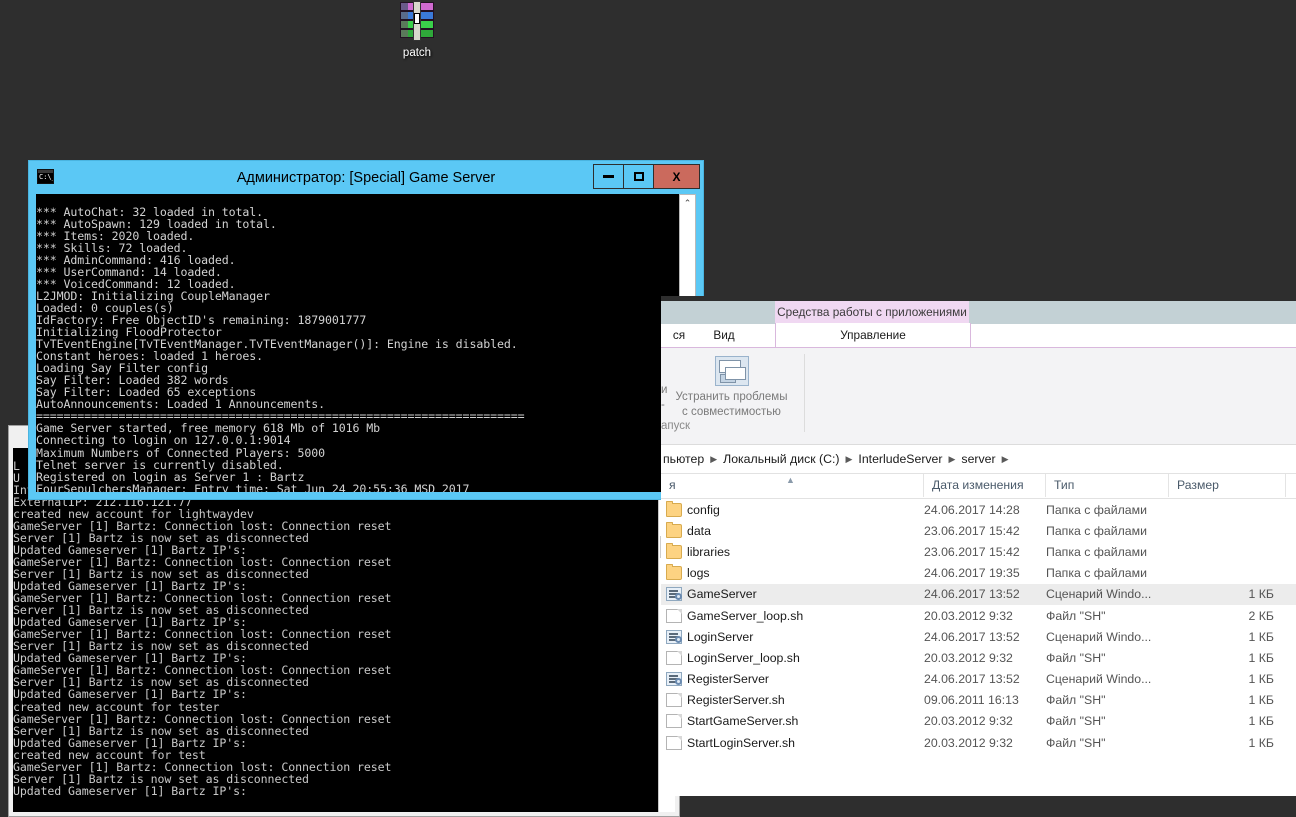  I want to click on file-size-cell: 2 КБ, so click(1261, 615).